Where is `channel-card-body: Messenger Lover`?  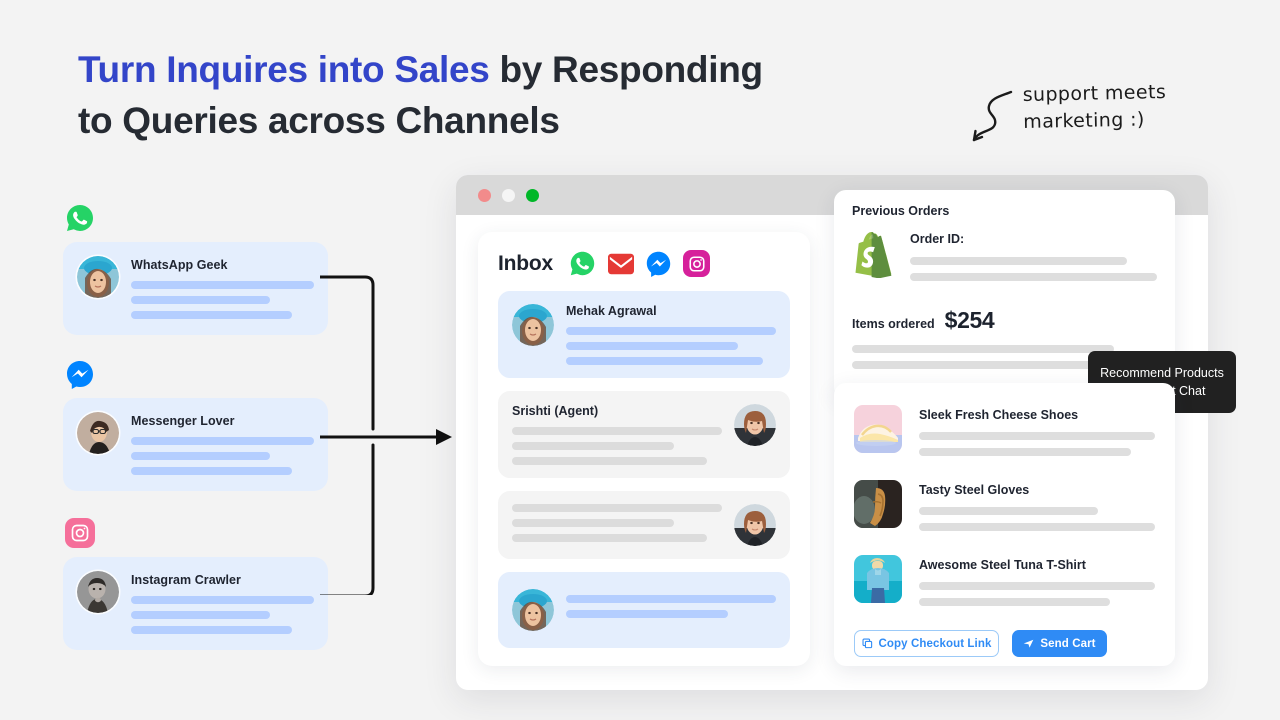
channel-card-body: Messenger Lover is located at coordinates (222, 443).